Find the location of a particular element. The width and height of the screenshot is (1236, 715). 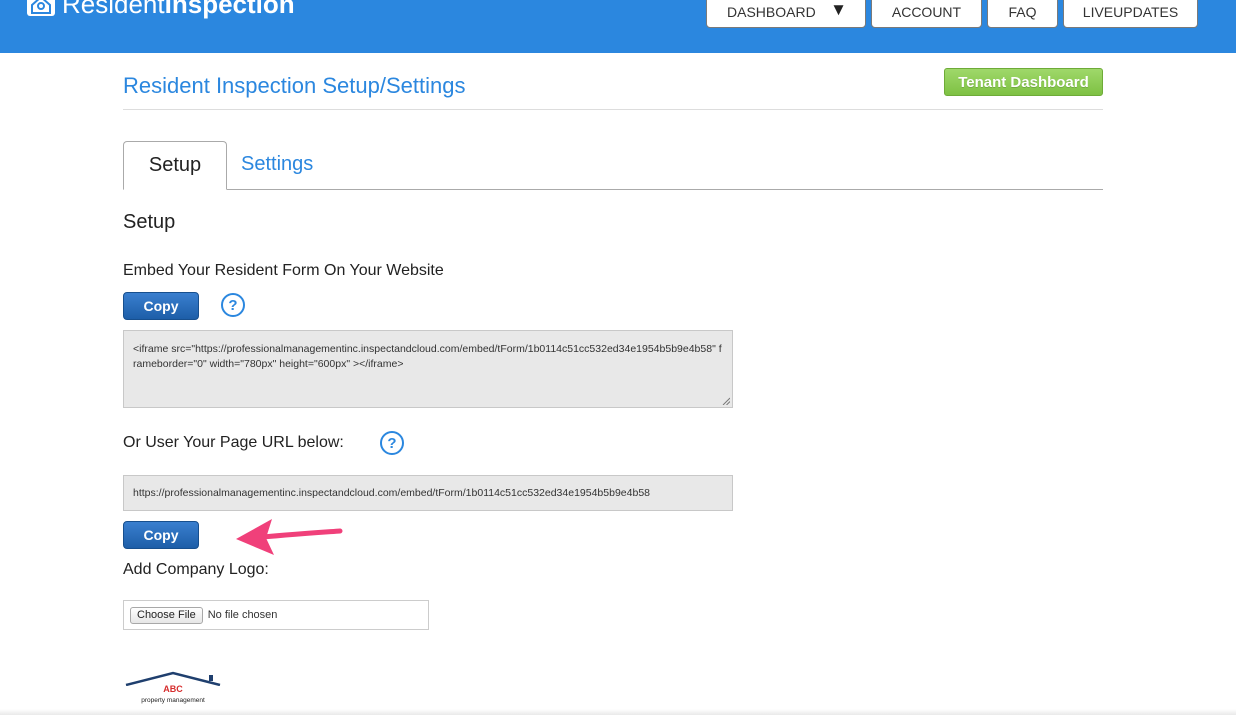

nav-liveupdates-button: LIVEUPDATES is located at coordinates (1130, 14).